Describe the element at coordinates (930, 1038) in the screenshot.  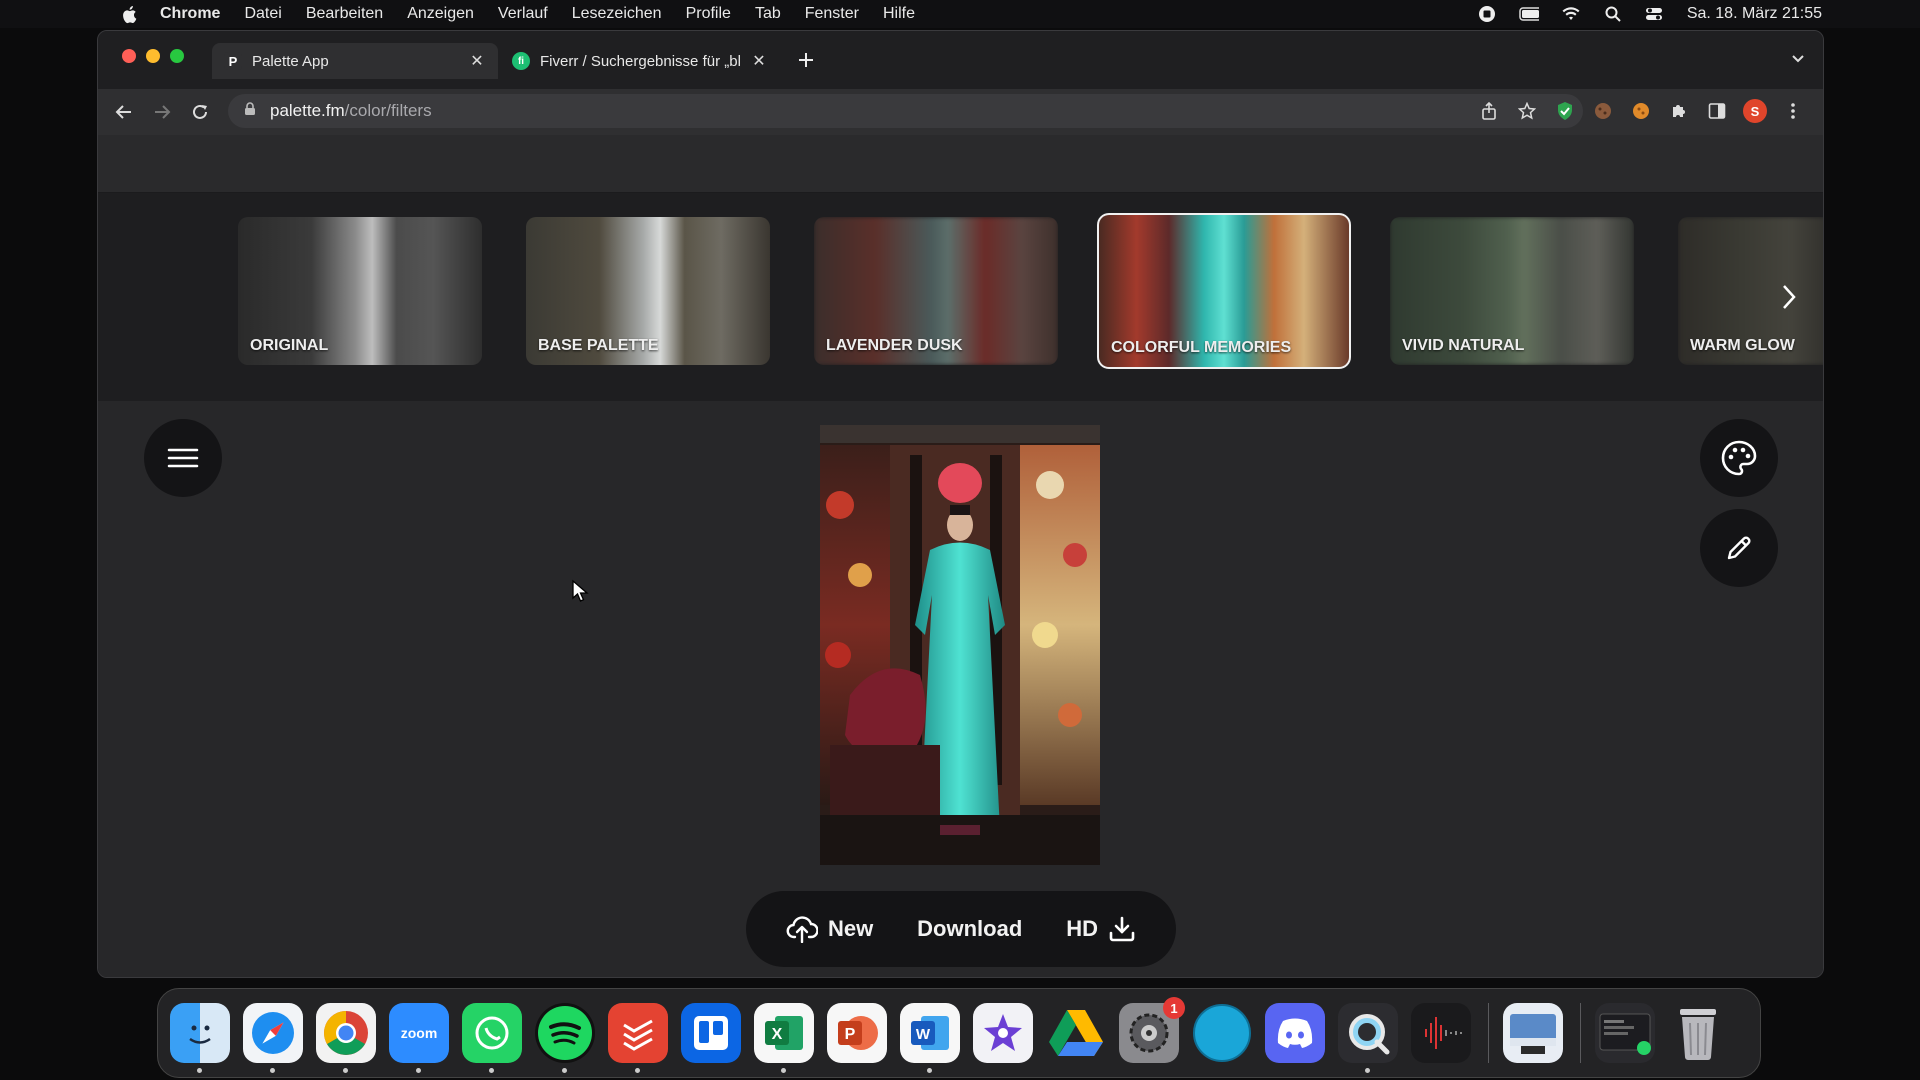
I see `word-icon: W` at that location.